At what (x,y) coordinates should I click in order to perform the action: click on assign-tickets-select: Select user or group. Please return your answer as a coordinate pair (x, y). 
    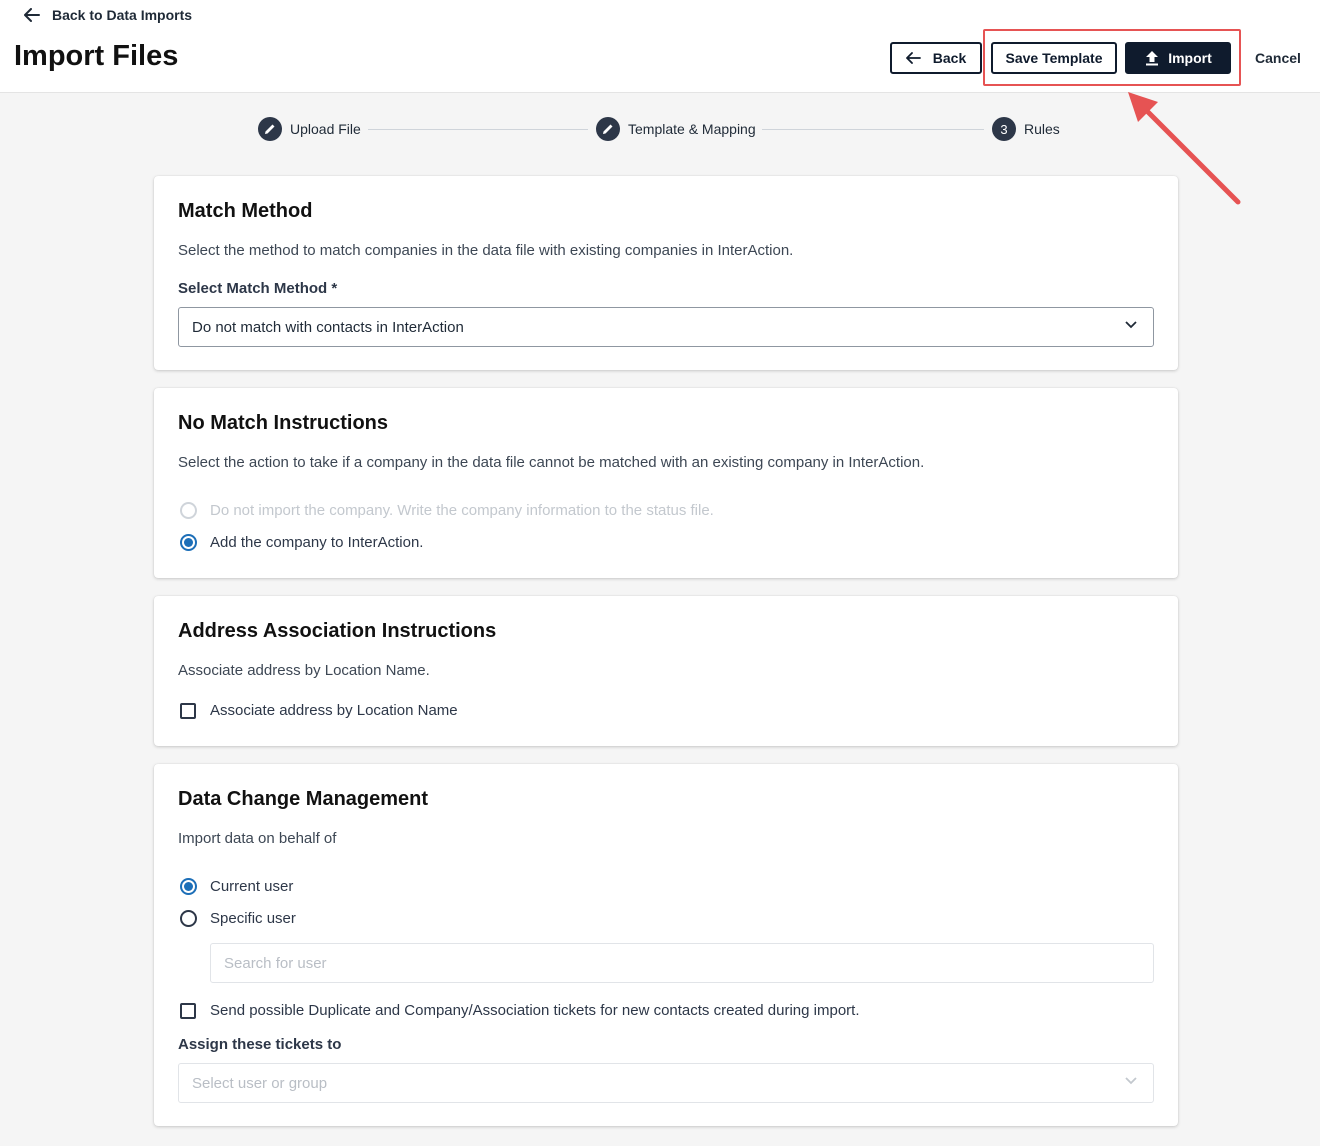
    Looking at the image, I should click on (666, 1083).